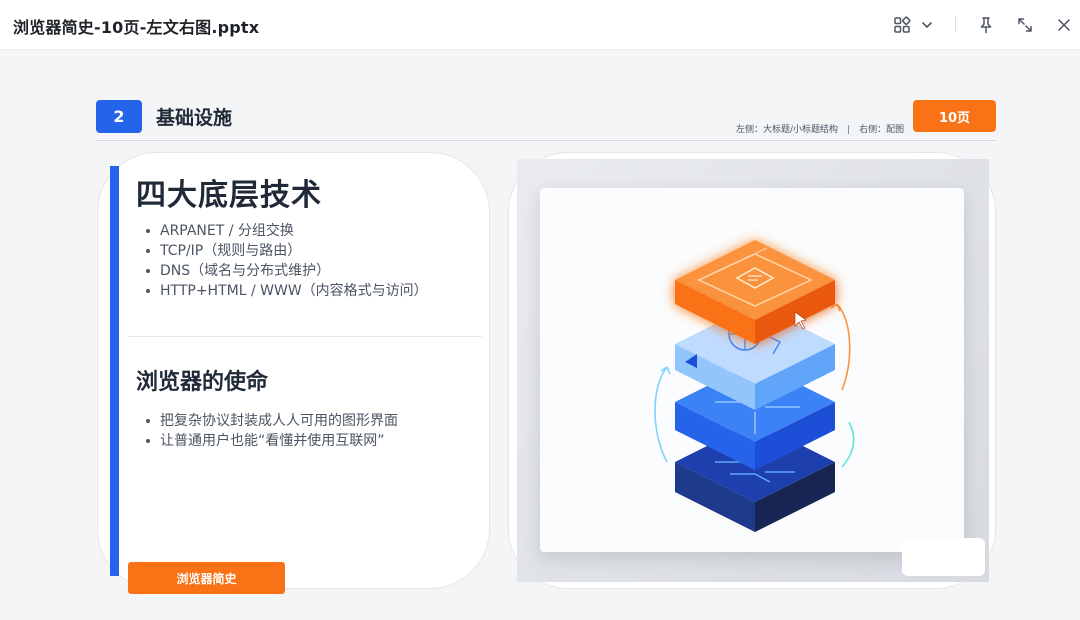 This screenshot has width=1080, height=620. I want to click on list-item: HTTP+HTML / WWW（内容格式与访问）, so click(286, 291).